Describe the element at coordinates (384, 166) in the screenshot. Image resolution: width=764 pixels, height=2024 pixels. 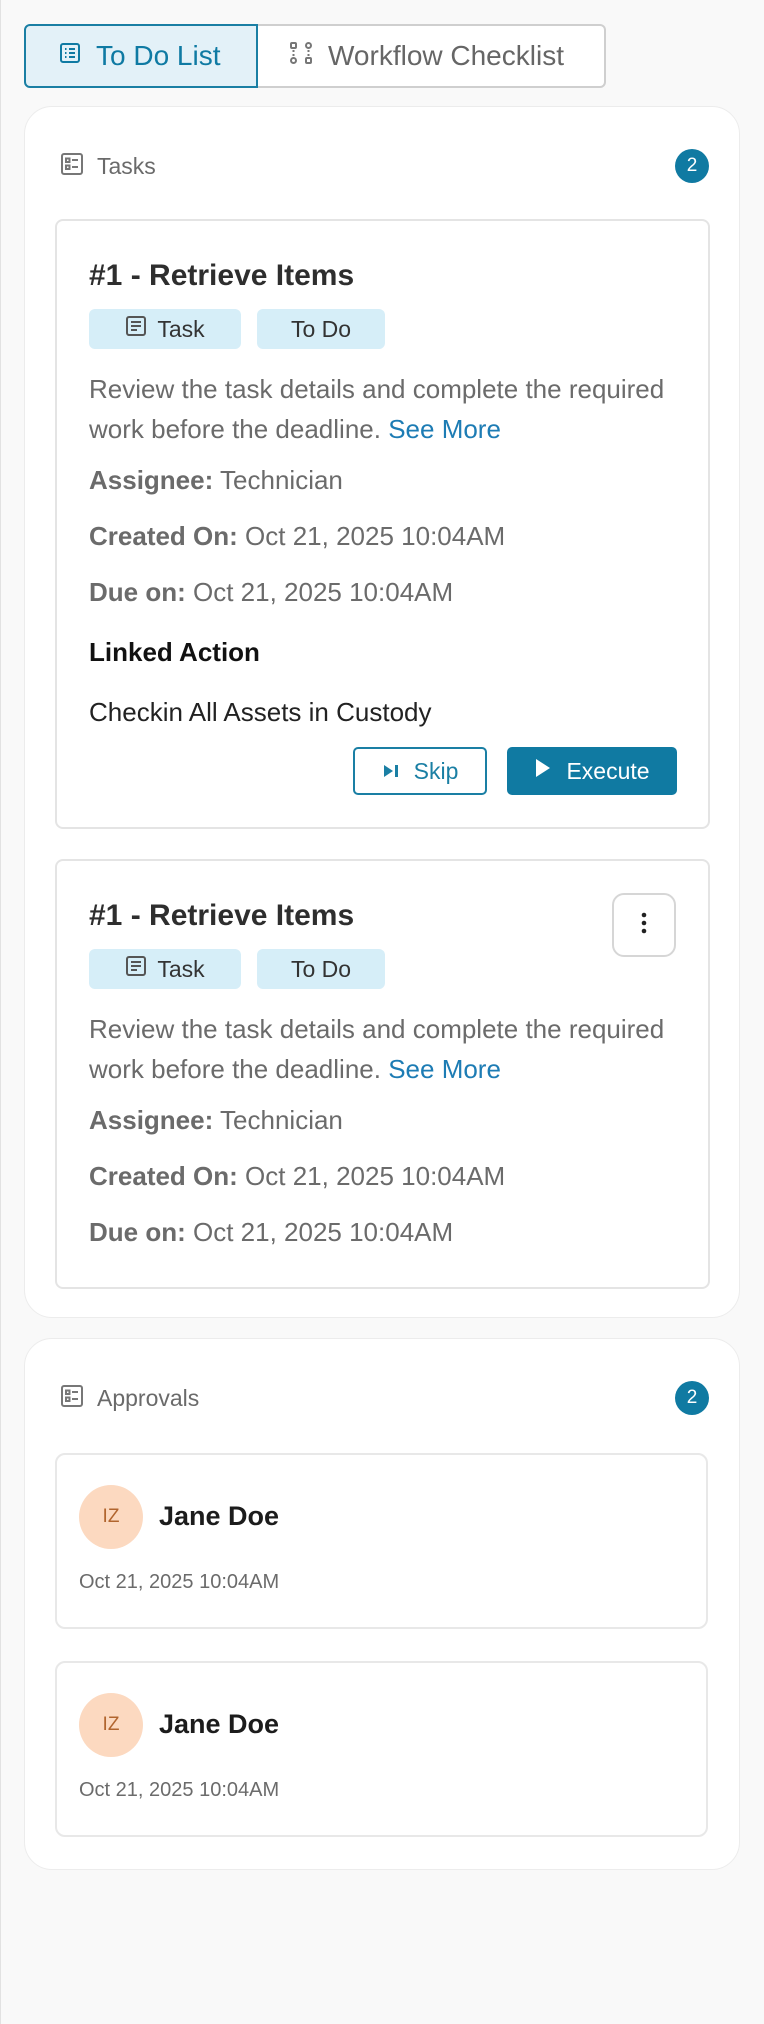
I see `tasks-header: Tasks 2` at that location.